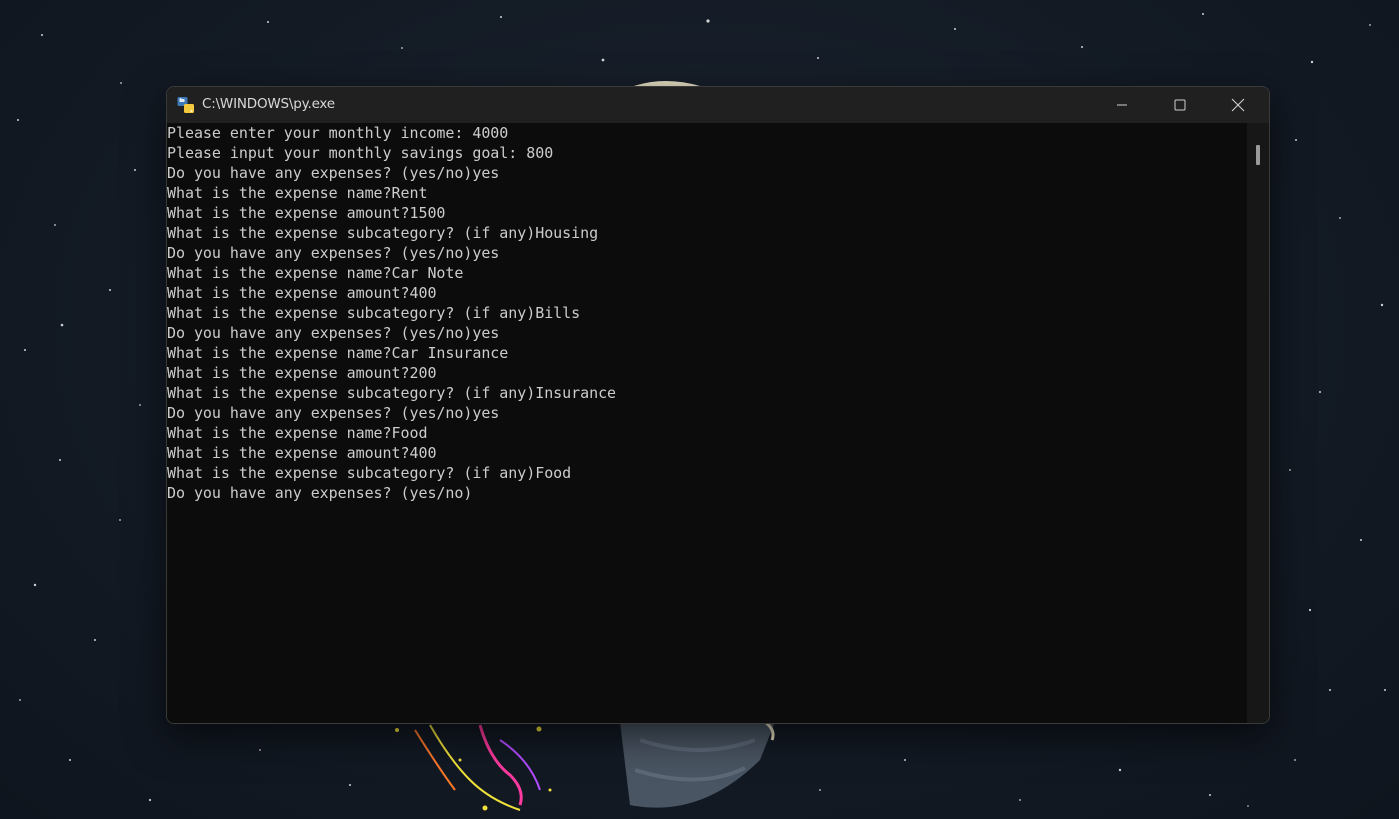 This screenshot has width=1399, height=819. What do you see at coordinates (302, 373) in the screenshot?
I see `console-line: What is the expense amount?200` at bounding box center [302, 373].